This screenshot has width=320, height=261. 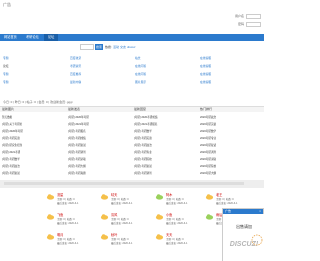 I want to click on list-item: [考研] 研究生招生, so click(x=12, y=145).